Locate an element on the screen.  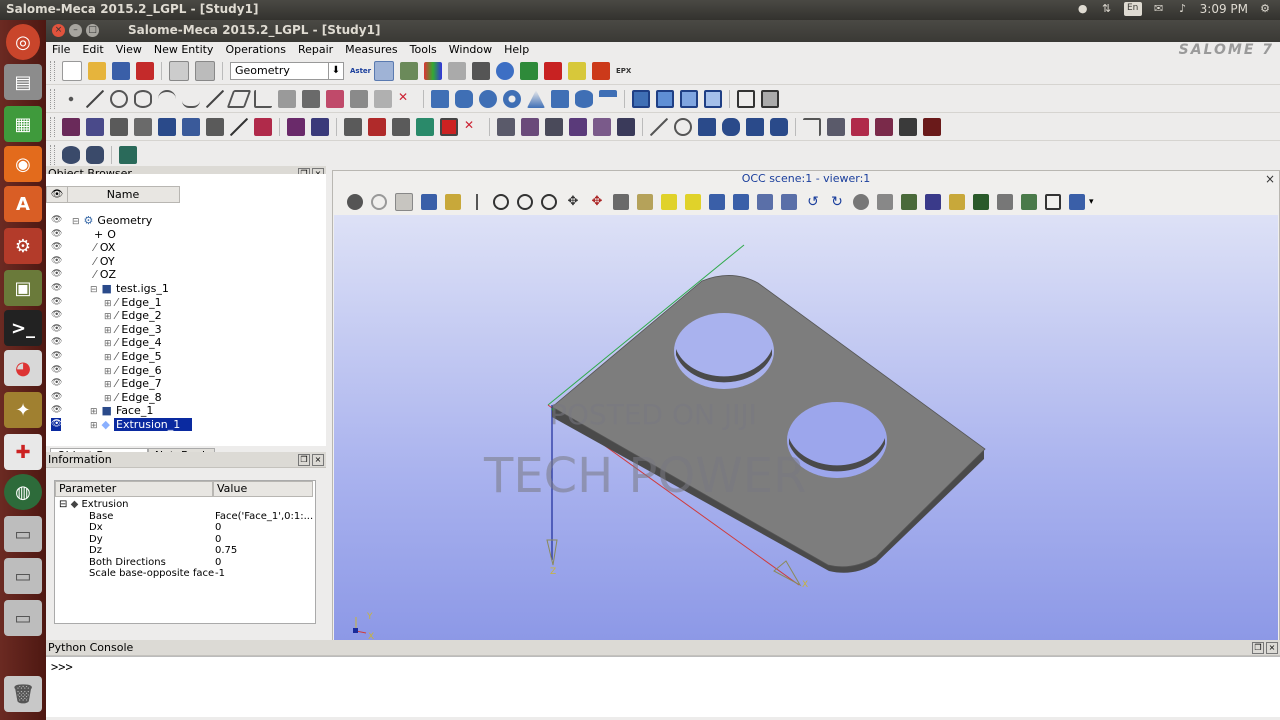
polygon-selection-icon is located at coordinates (453, 202).